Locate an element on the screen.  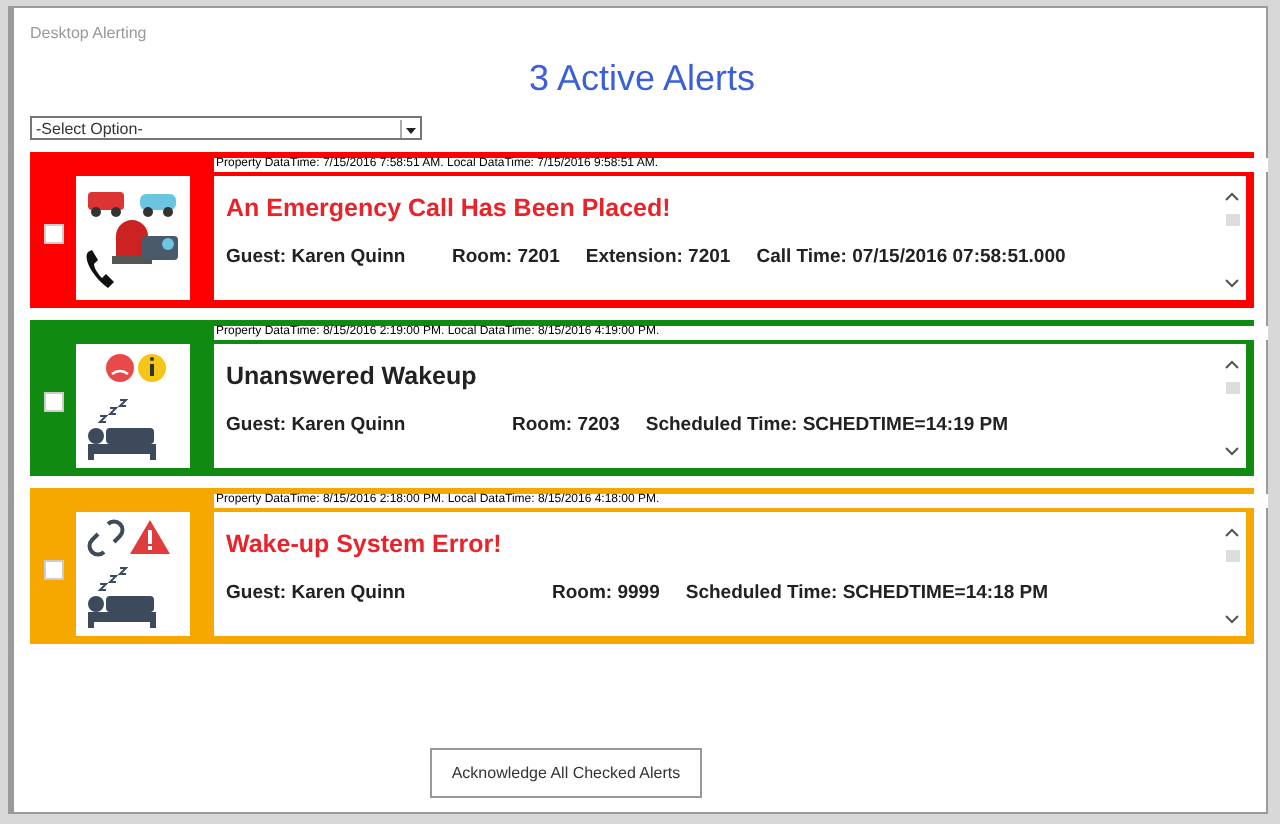
alert-detail: Call Time: 07/15/2016 07:58:51.000 is located at coordinates (911, 257).